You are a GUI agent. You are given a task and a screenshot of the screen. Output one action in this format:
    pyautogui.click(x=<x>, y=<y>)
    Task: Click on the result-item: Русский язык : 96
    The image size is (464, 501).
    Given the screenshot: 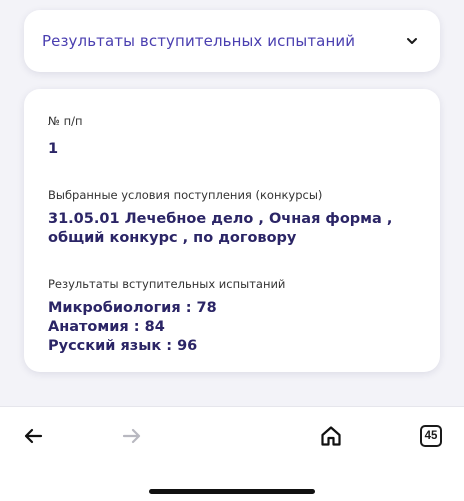 What is the action you would take?
    pyautogui.click(x=123, y=346)
    